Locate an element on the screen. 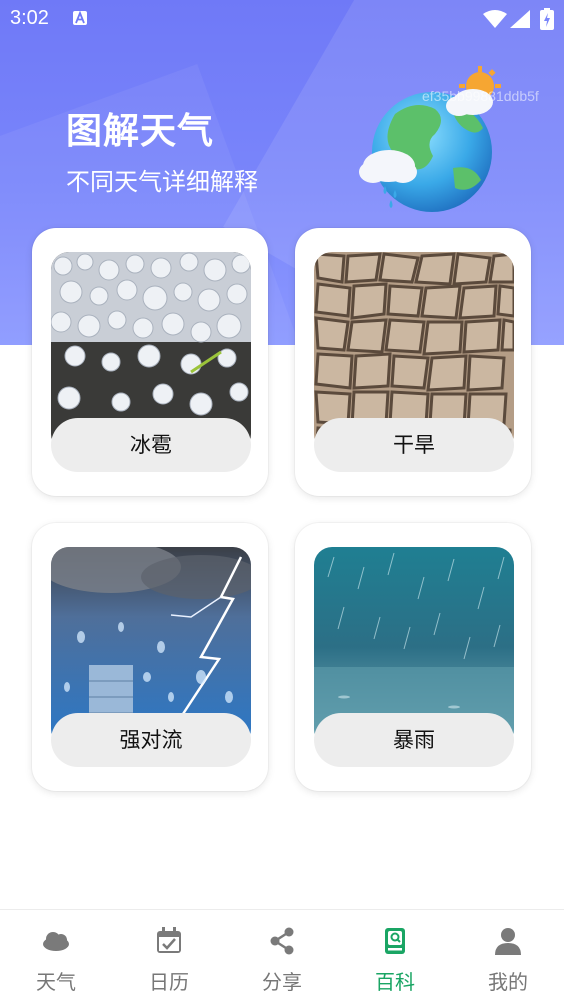  calendar-icon is located at coordinates (169, 940).